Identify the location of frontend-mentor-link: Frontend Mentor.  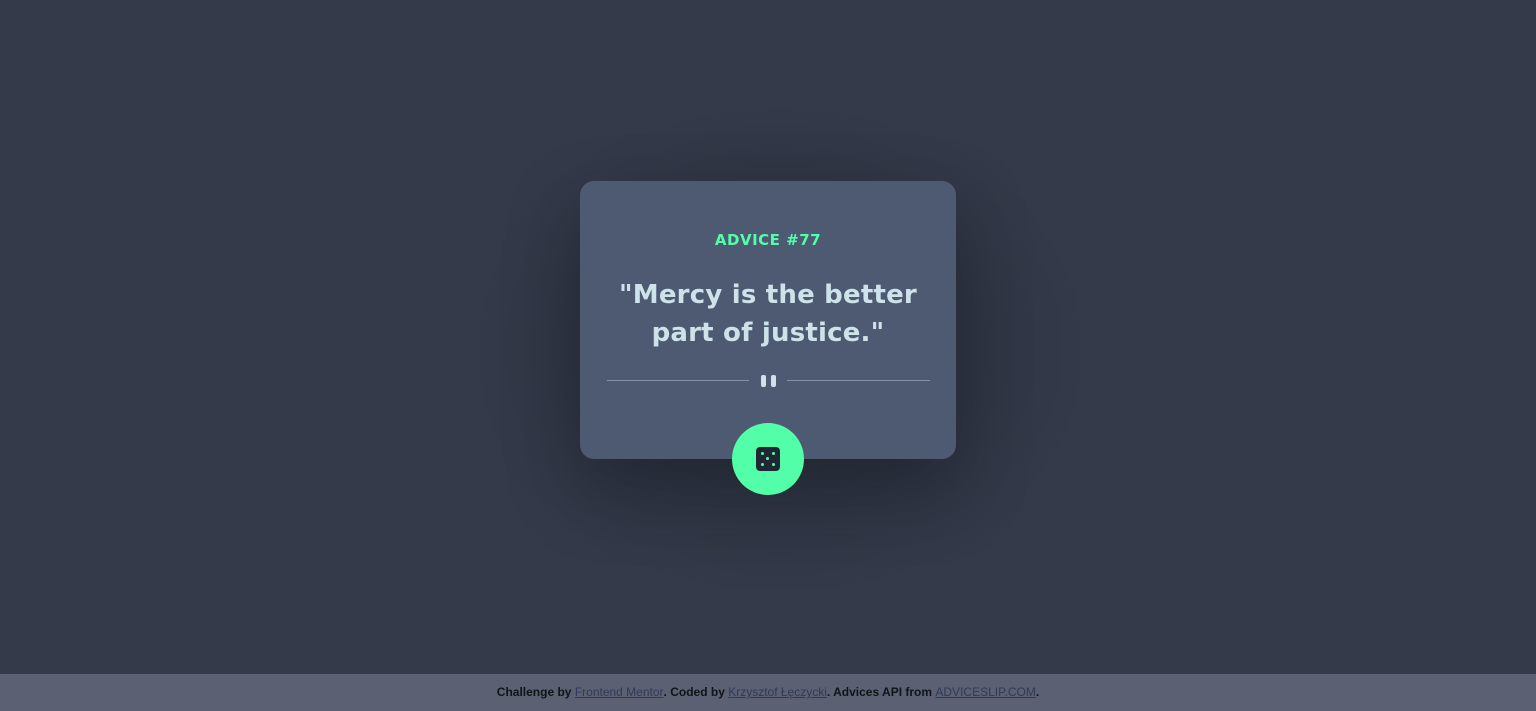
(619, 692).